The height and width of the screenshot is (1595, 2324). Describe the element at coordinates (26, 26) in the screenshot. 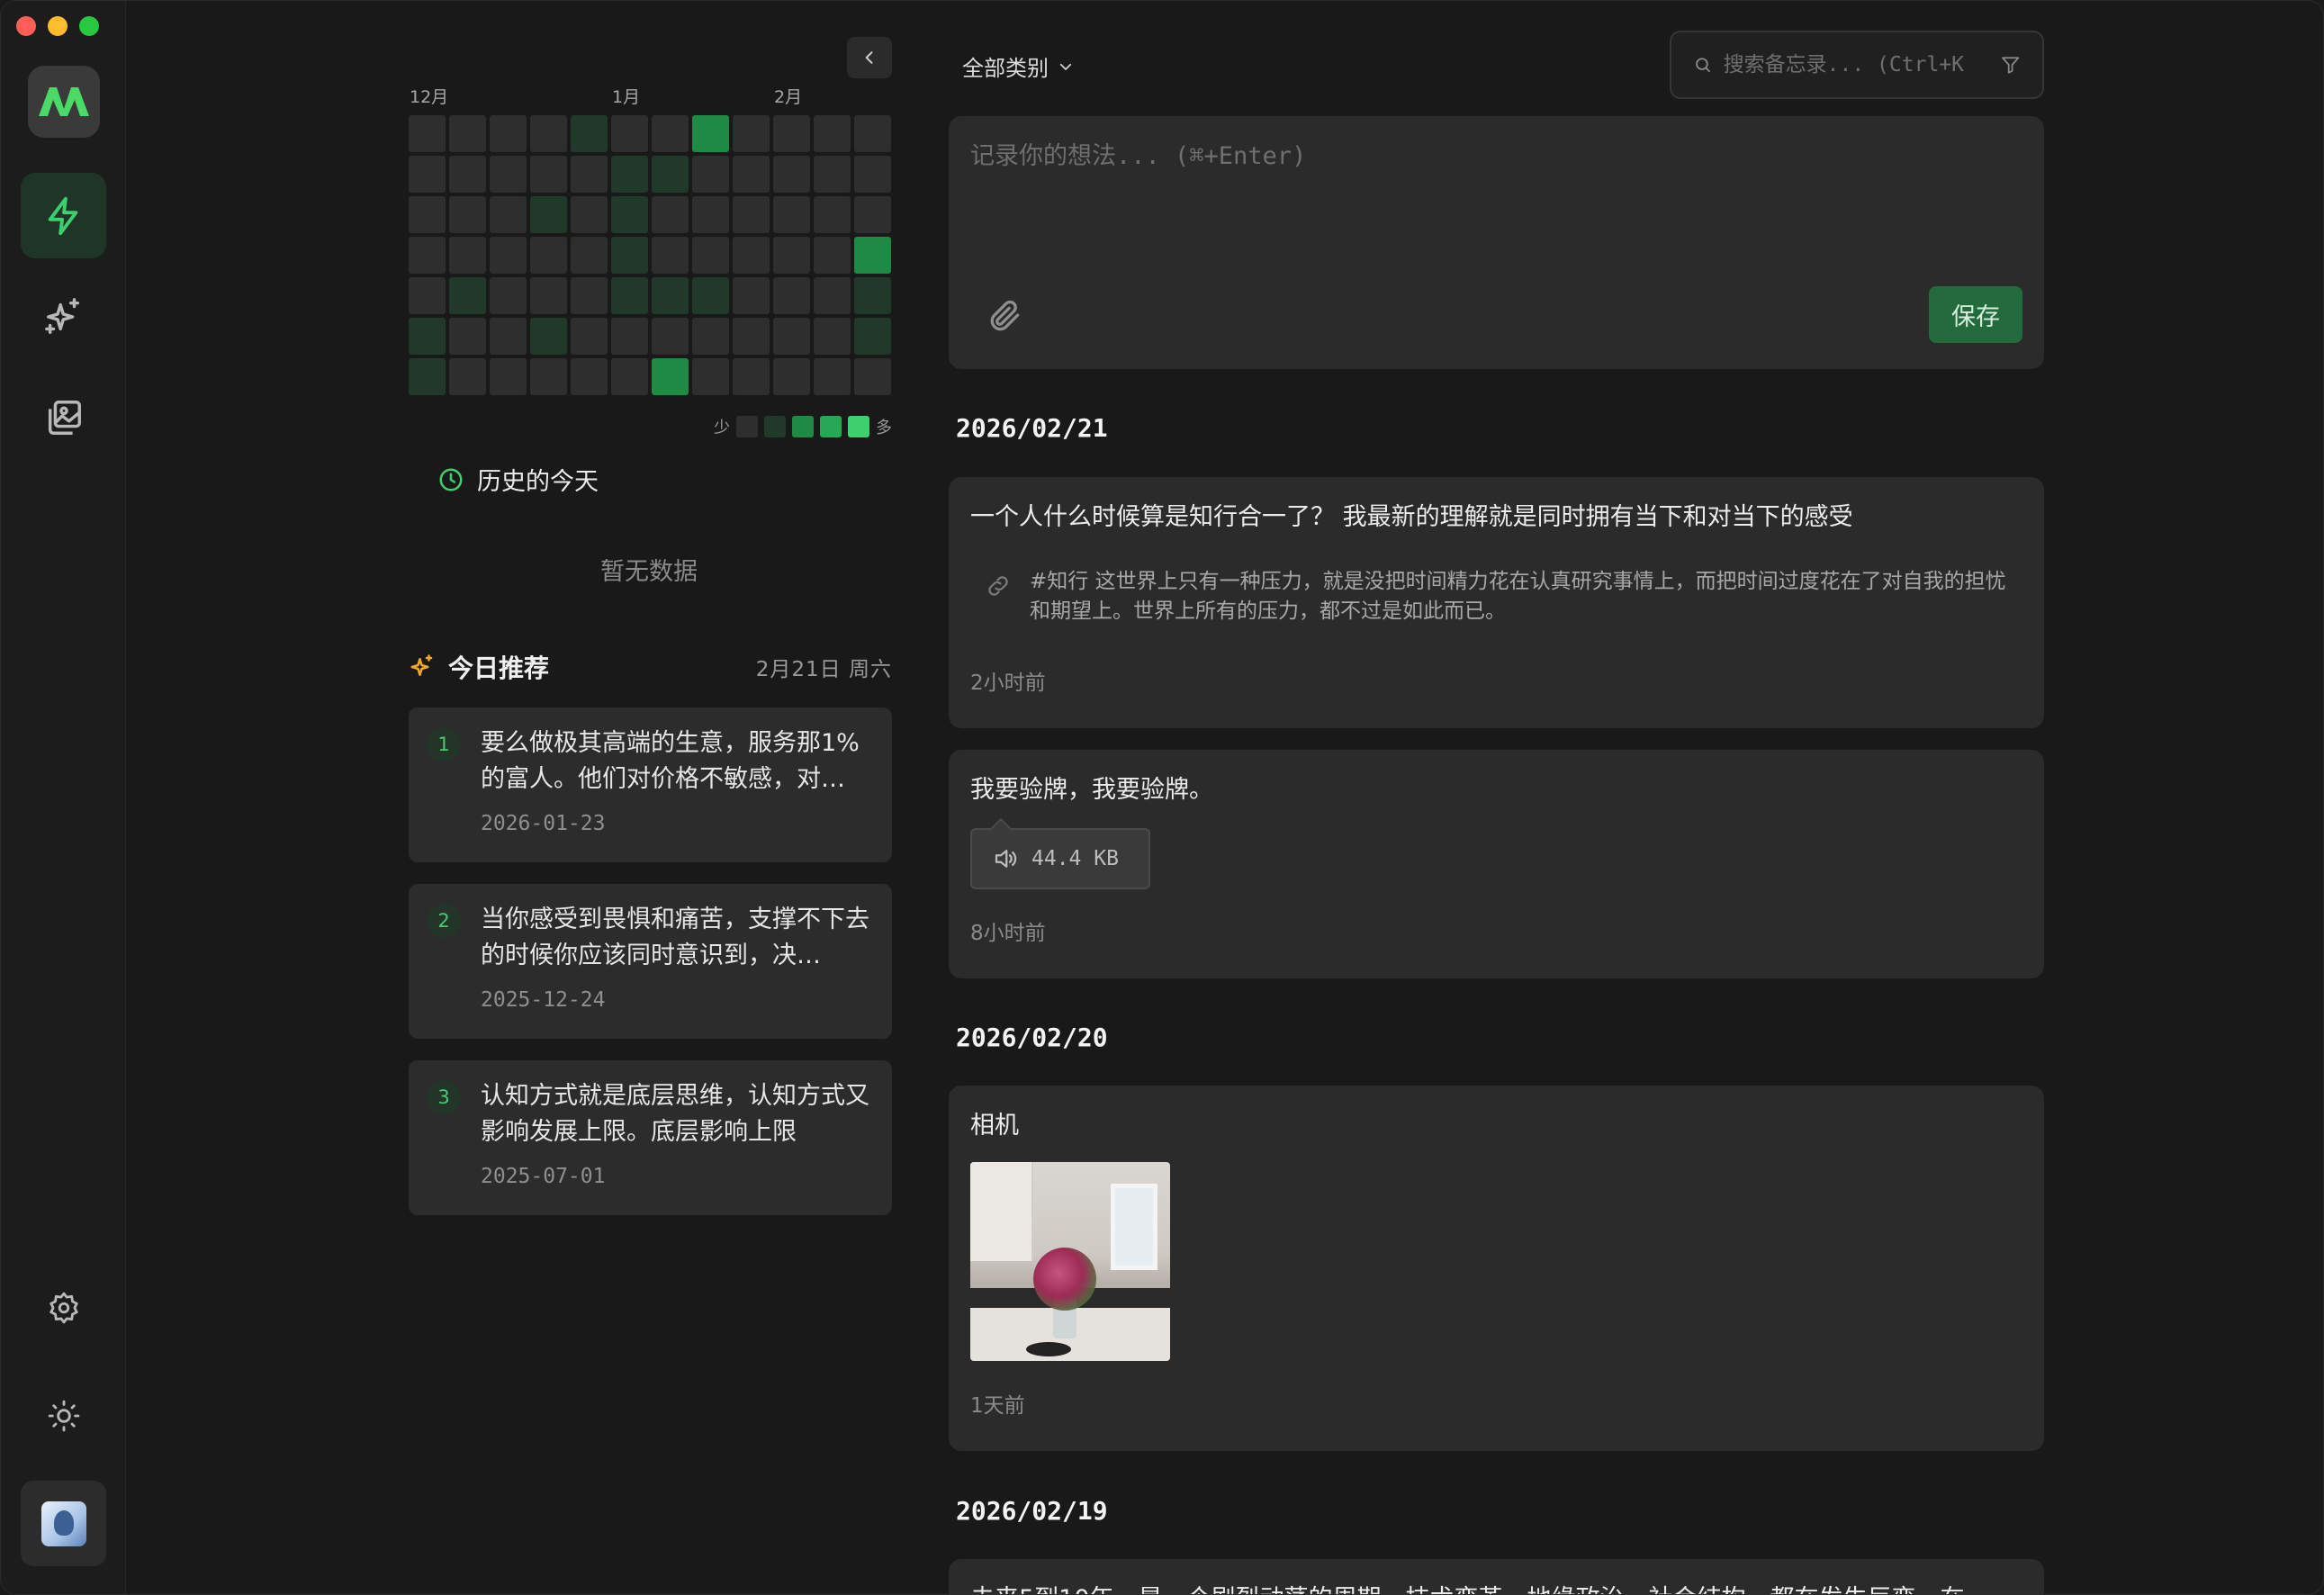

I see `close-window-button` at that location.